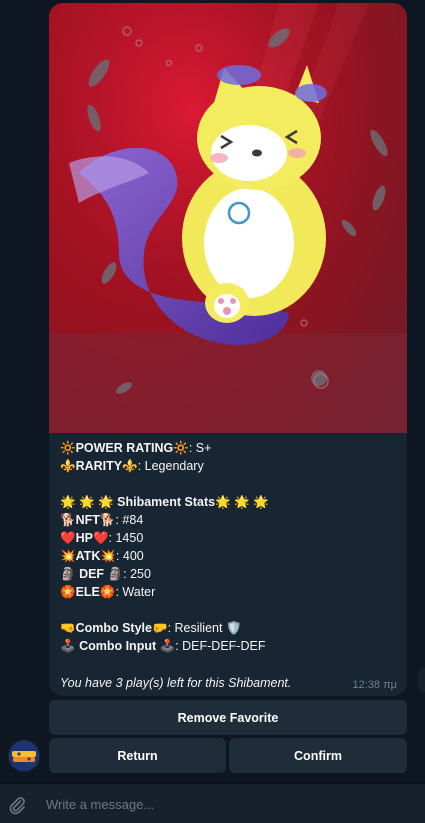  What do you see at coordinates (88, 556) in the screenshot?
I see `atk-label: ATK` at bounding box center [88, 556].